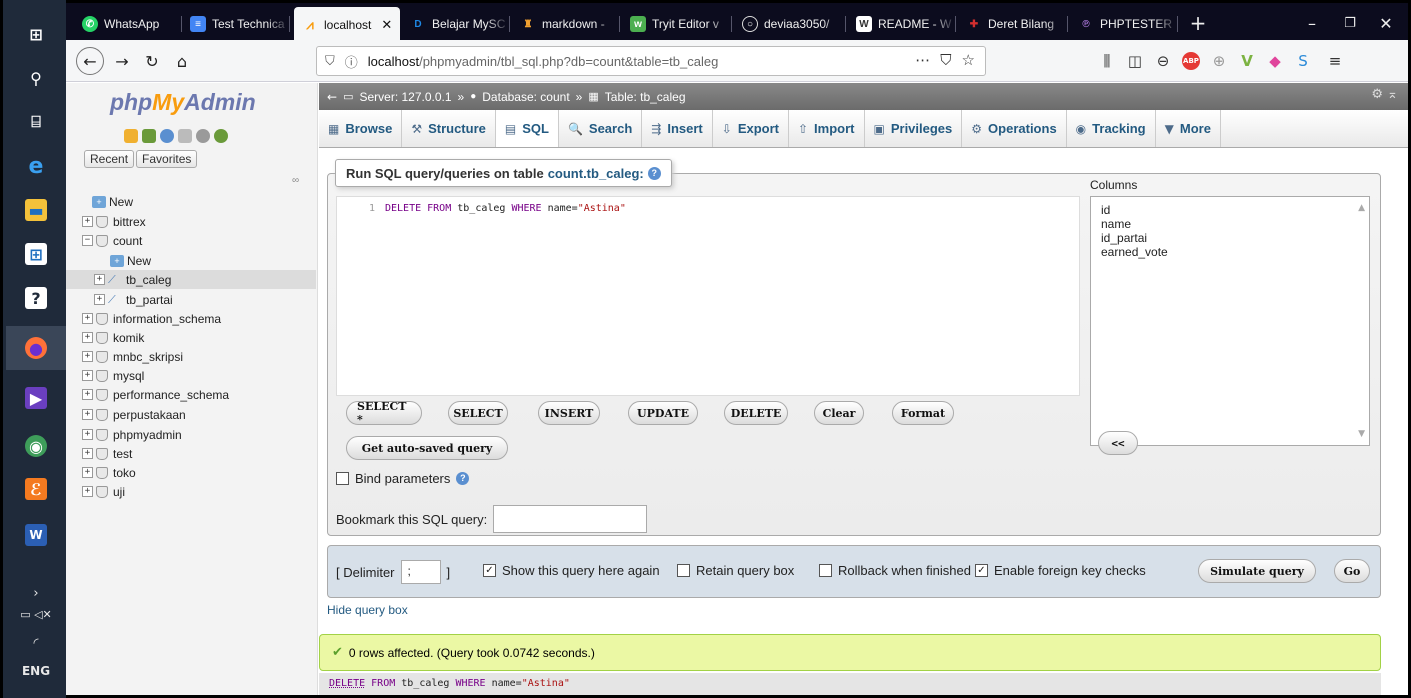 Image resolution: width=1411 pixels, height=698 pixels. What do you see at coordinates (203, 136) in the screenshot?
I see `settings-icon` at bounding box center [203, 136].